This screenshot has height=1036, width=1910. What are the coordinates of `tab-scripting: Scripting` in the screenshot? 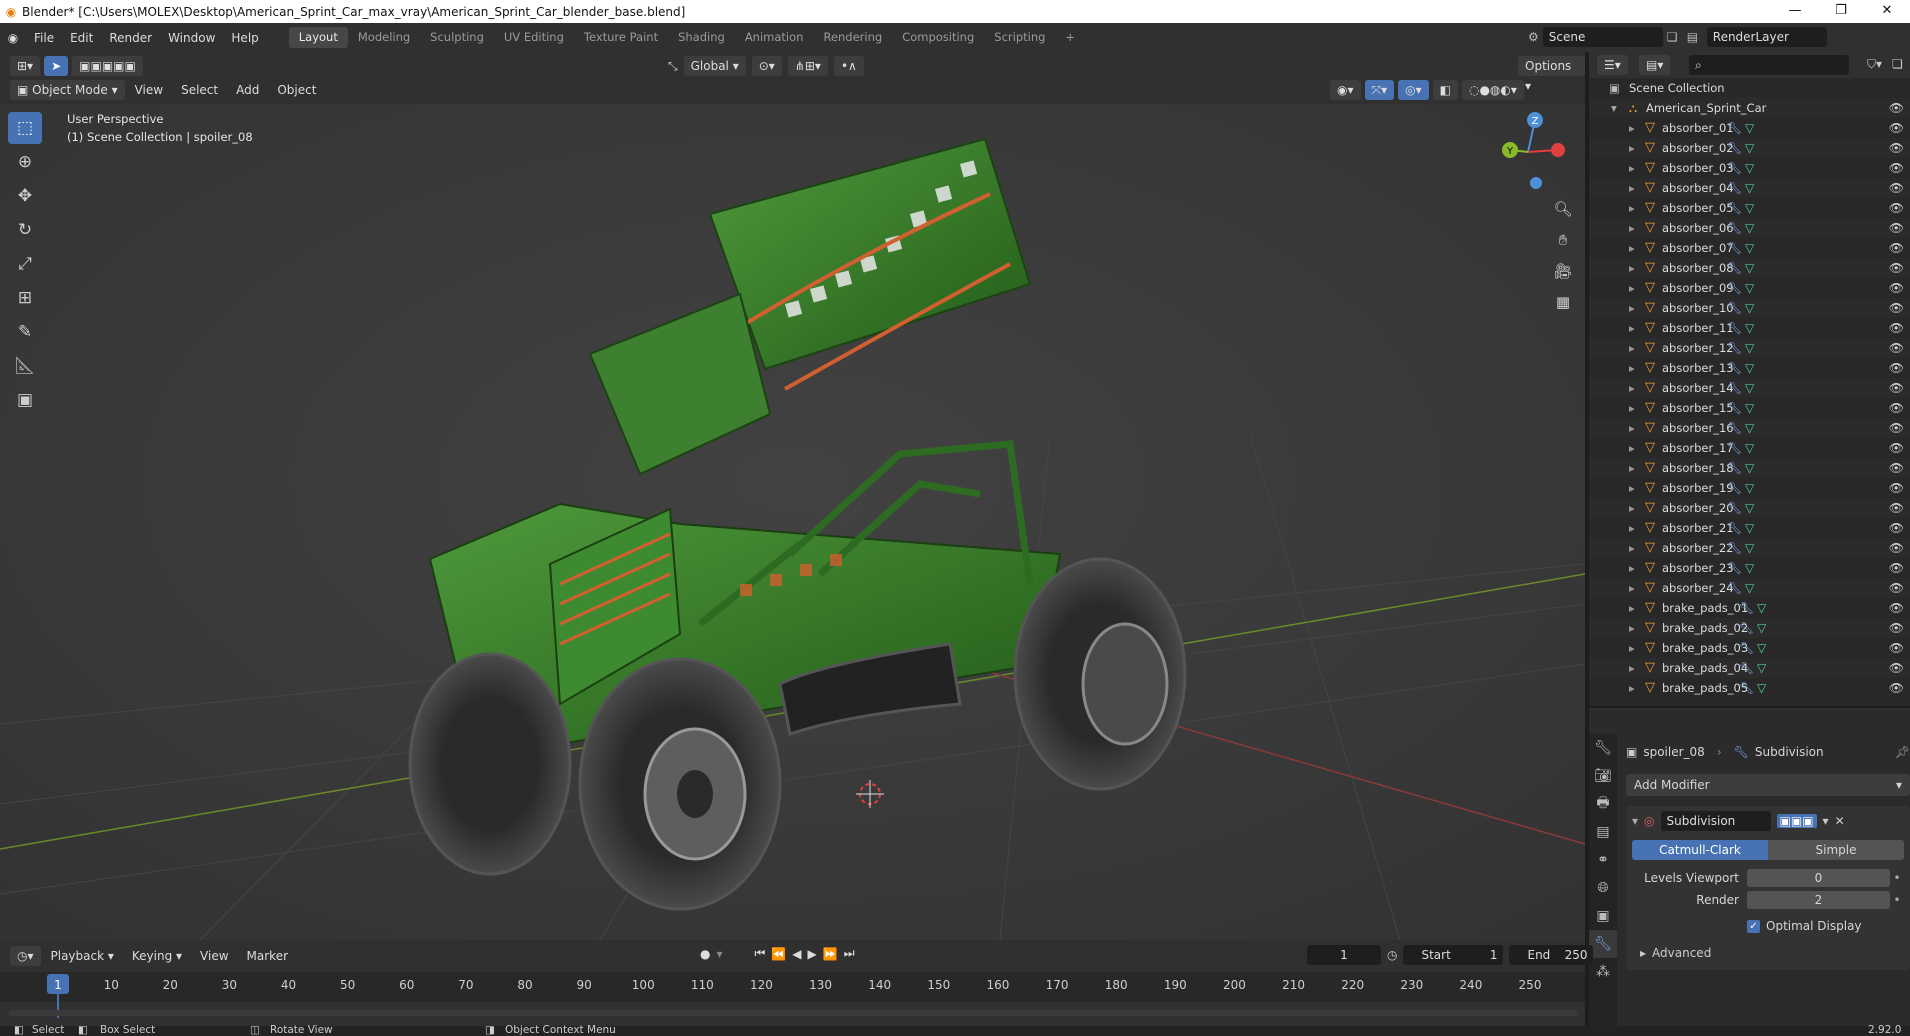 It's located at (1019, 37).